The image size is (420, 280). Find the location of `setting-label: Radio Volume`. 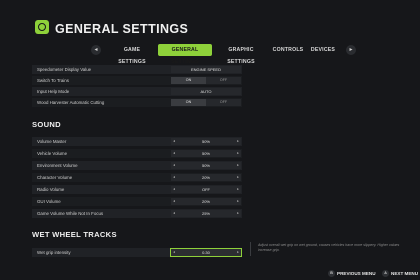

setting-label: Radio Volume is located at coordinates (51, 189).